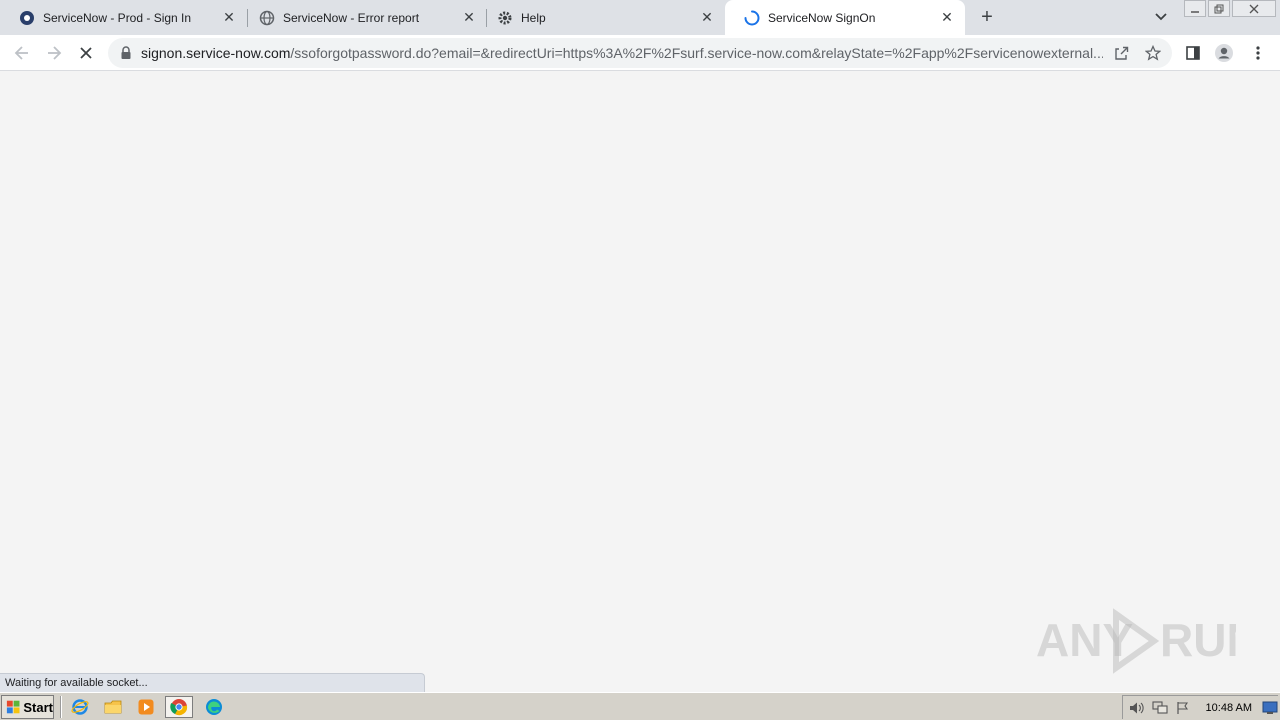 The height and width of the screenshot is (720, 1280). What do you see at coordinates (86, 53) in the screenshot?
I see `stop-loading-button` at bounding box center [86, 53].